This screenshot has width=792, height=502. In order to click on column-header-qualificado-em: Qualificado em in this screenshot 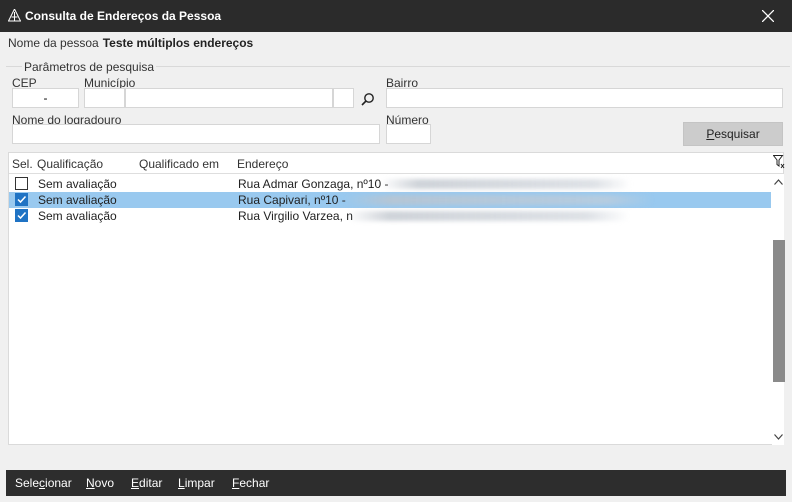, I will do `click(179, 164)`.